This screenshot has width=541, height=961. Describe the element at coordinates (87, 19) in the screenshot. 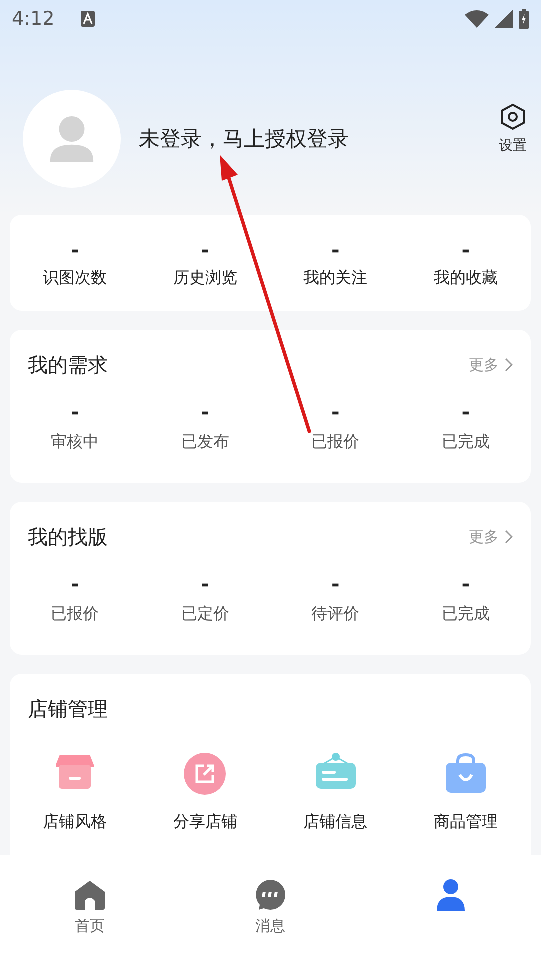

I see `keyboard-icon` at that location.